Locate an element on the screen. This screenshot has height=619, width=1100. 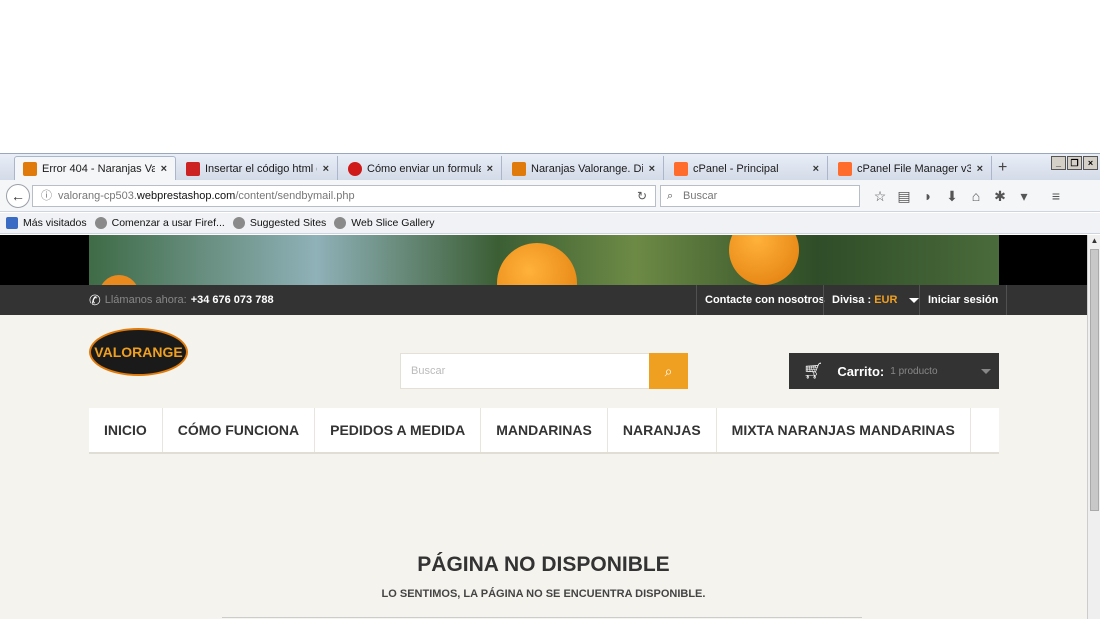
tab-cpanel-file-manager: cPanel File Manager v3 × is located at coordinates (911, 168).